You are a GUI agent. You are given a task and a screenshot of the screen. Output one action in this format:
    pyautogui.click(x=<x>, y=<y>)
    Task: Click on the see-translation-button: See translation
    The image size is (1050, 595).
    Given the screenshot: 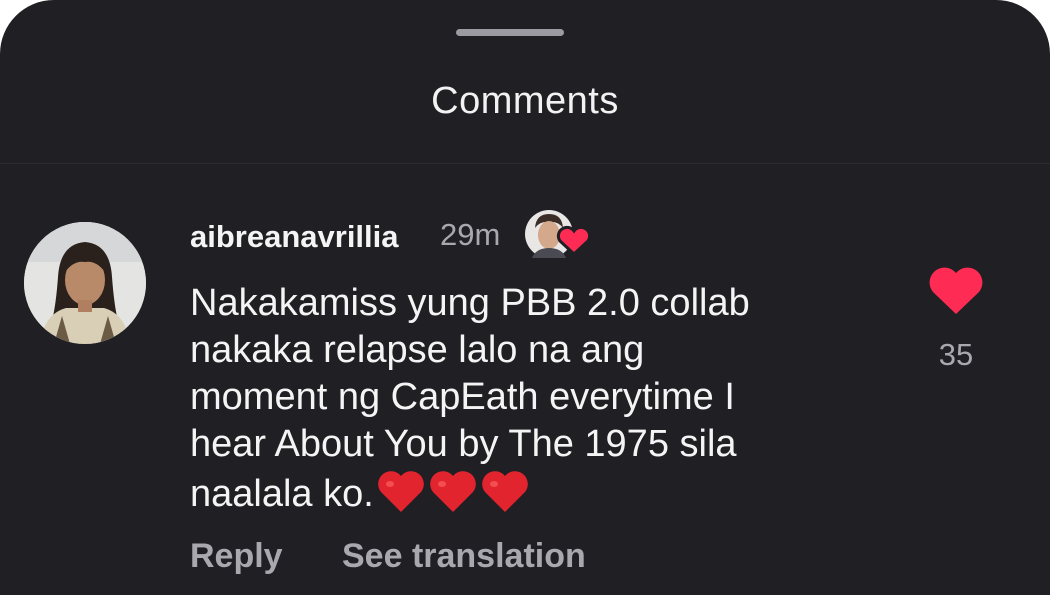 What is the action you would take?
    pyautogui.click(x=464, y=556)
    